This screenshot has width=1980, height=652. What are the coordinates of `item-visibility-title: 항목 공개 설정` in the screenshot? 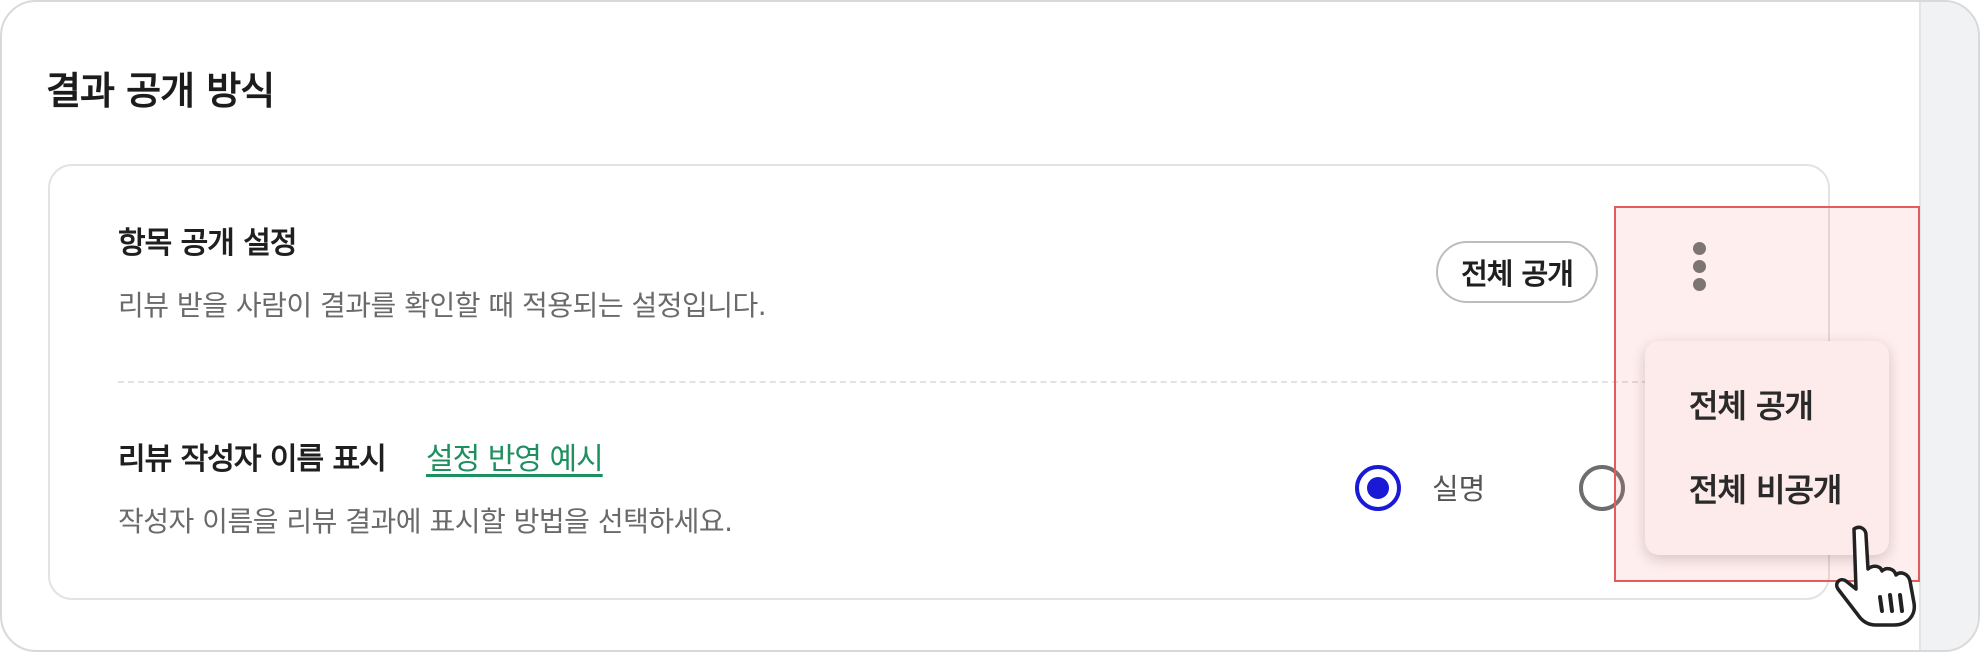 It's located at (207, 243).